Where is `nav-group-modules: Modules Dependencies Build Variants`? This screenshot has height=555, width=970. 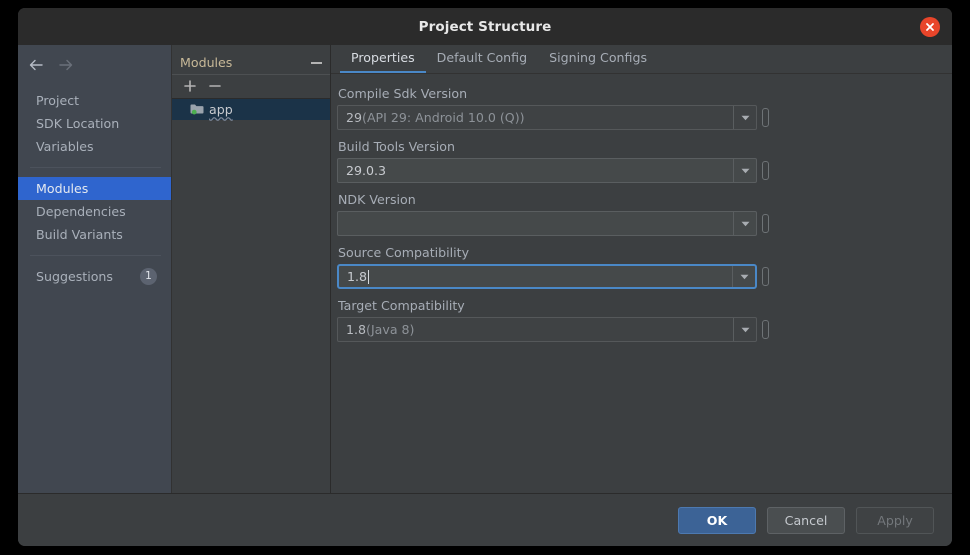
nav-group-modules: Modules Dependencies Build Variants is located at coordinates (94, 211).